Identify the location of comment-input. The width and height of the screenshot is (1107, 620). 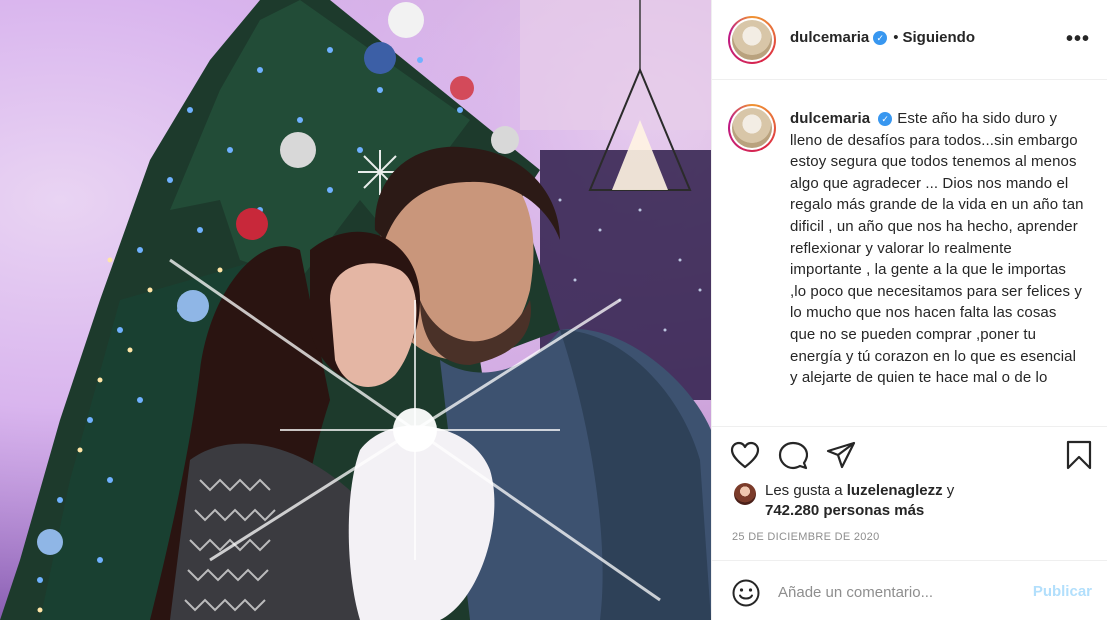
(898, 592).